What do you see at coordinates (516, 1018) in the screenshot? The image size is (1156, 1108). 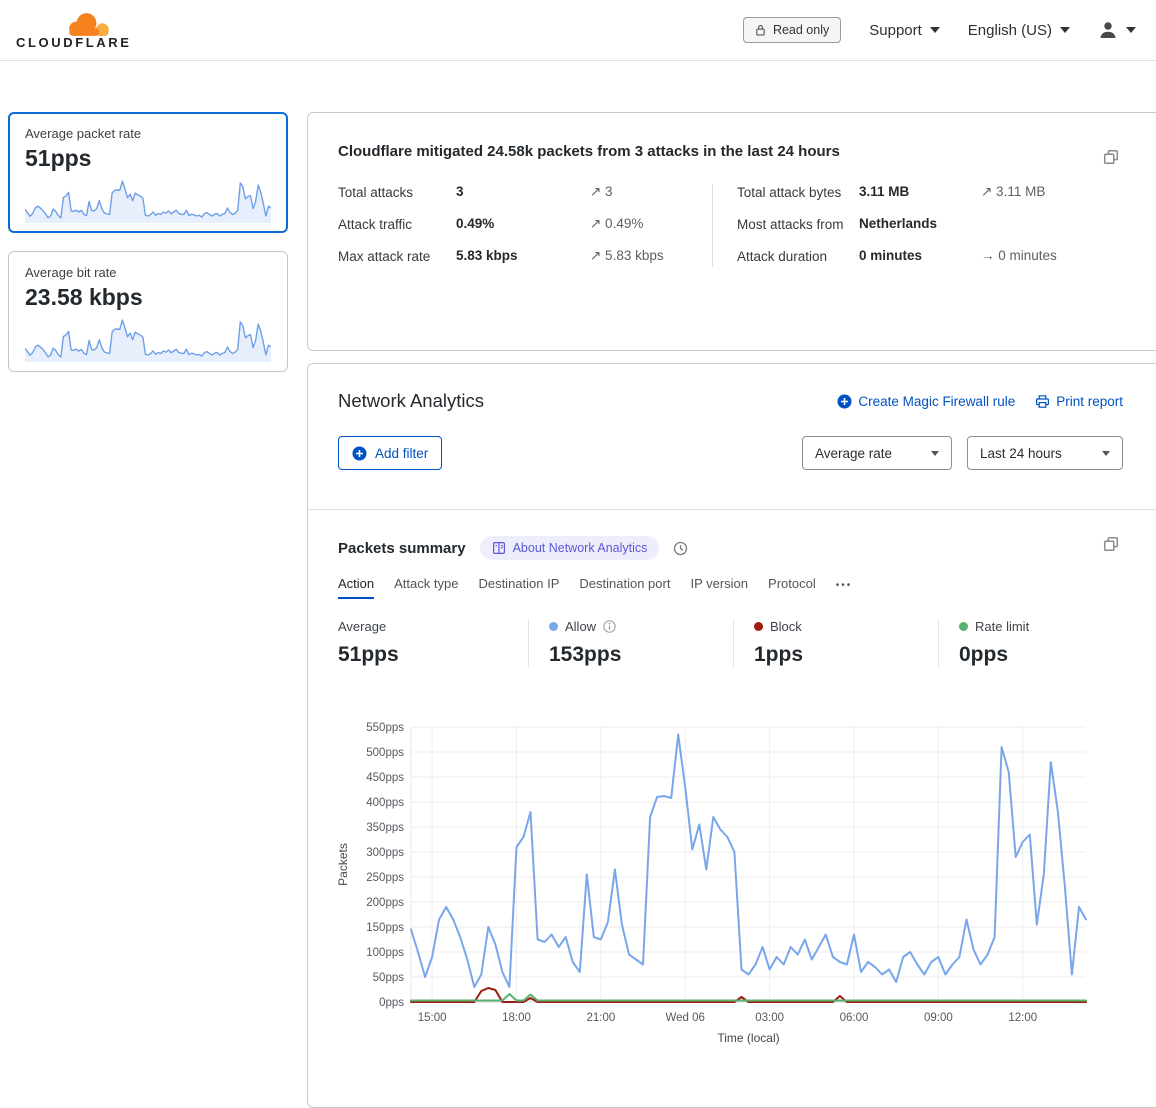 I see `x-tick-label: 18:00` at bounding box center [516, 1018].